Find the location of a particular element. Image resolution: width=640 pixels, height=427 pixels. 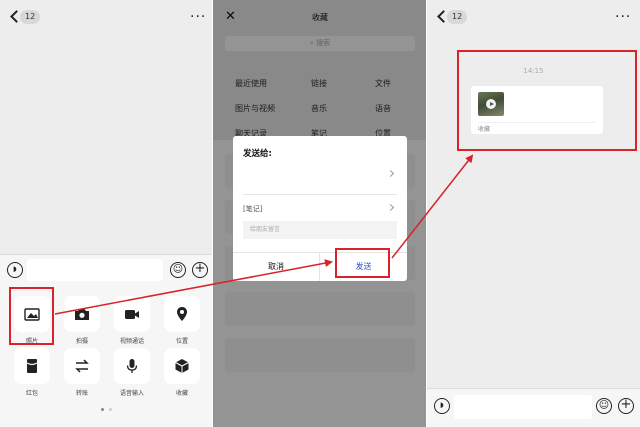

arrow-to-result is located at coordinates (432, 206).